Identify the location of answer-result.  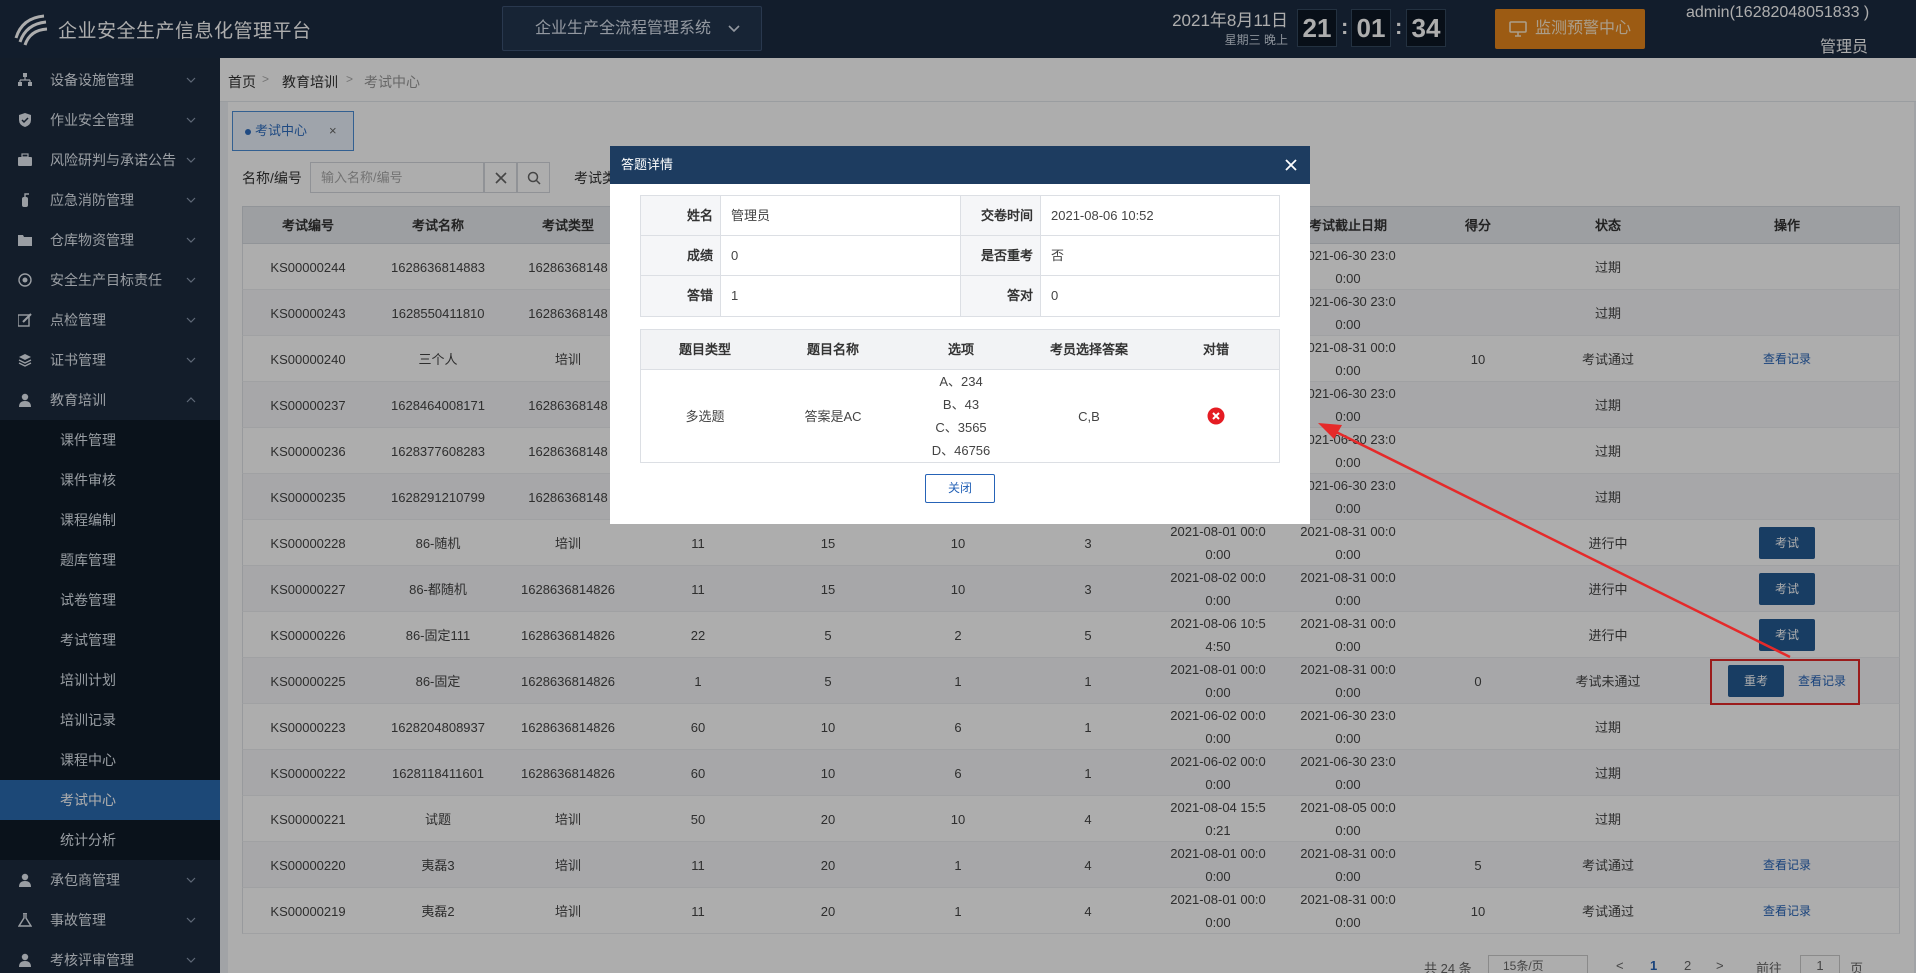
(1216, 416).